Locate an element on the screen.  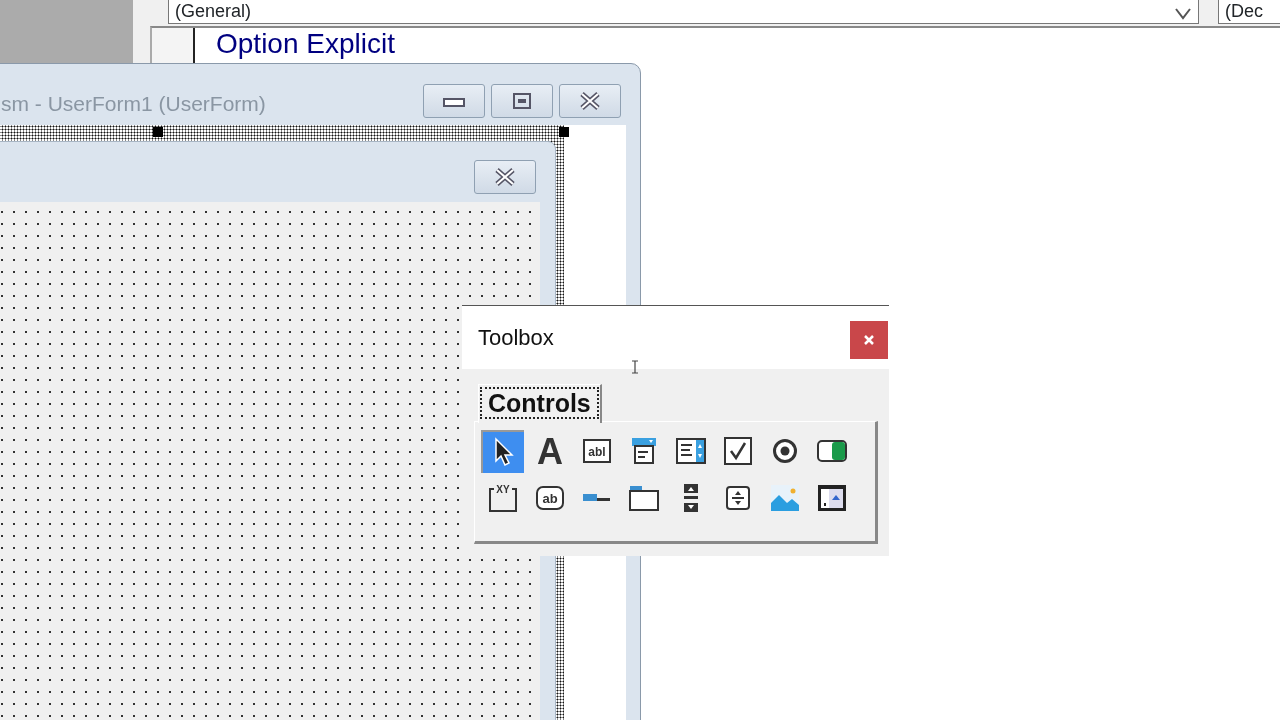
button-icon: ab is located at coordinates (549, 498).